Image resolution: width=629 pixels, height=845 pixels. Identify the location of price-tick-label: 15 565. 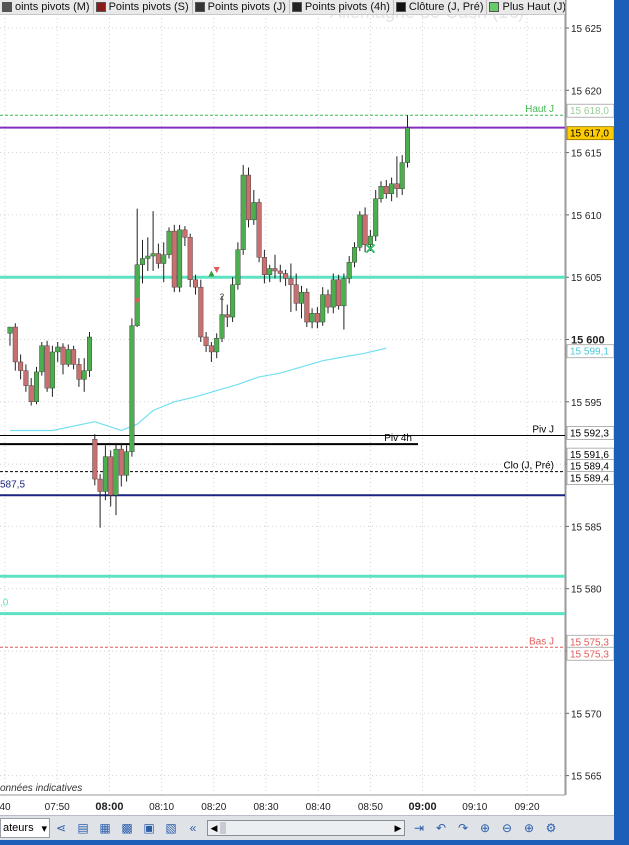
(586, 777).